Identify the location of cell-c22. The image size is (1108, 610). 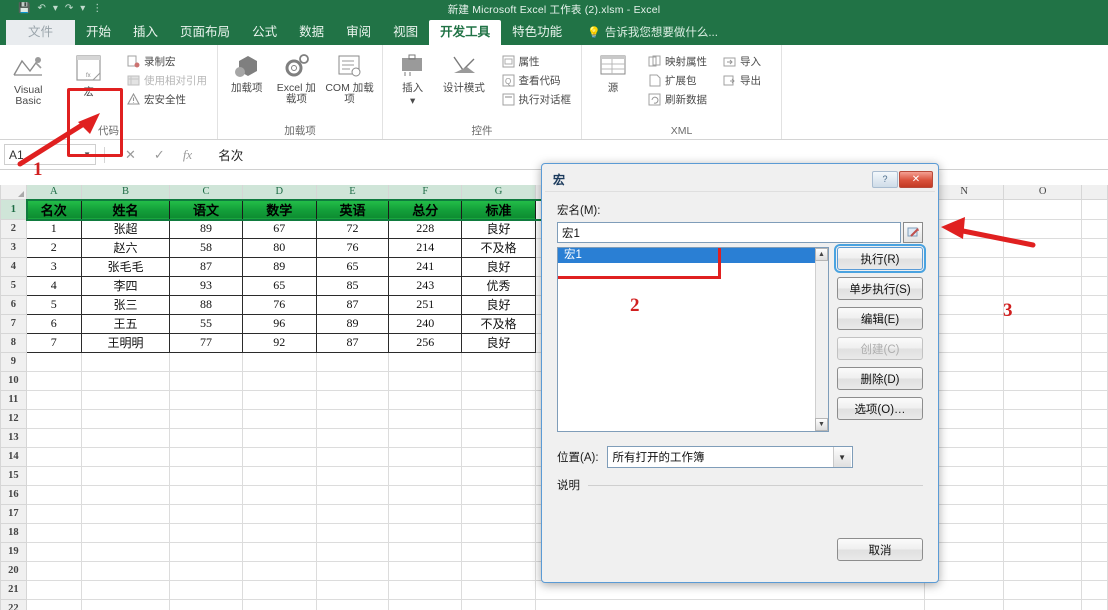
(206, 604).